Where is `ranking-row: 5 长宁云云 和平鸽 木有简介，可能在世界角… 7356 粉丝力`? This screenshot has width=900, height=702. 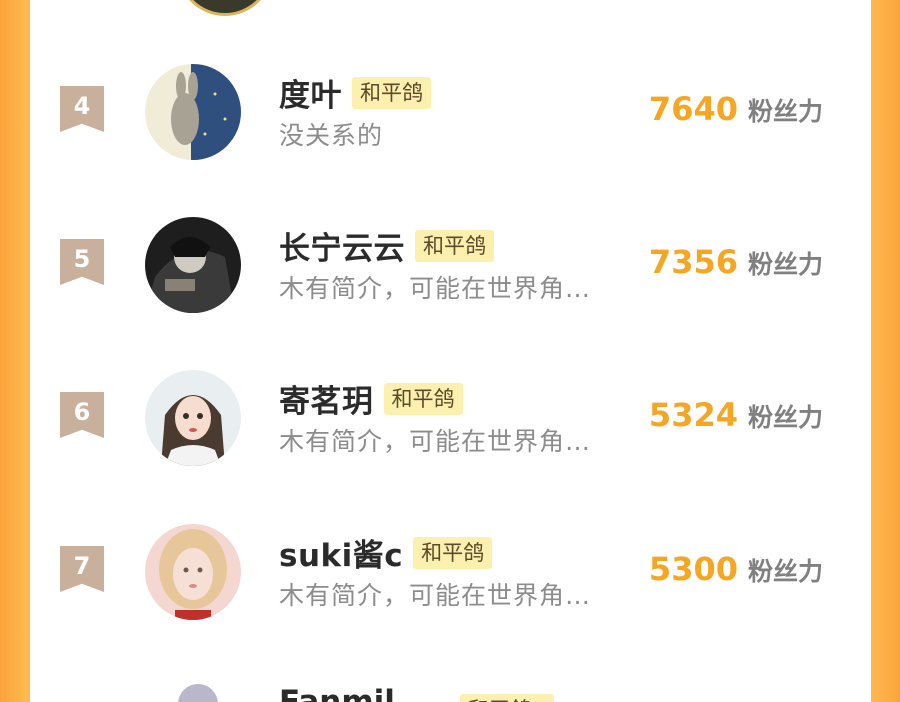
ranking-row: 5 长宁云云 和平鸽 木有简介，可能在世界角… 7356 粉丝力 is located at coordinates (450, 272).